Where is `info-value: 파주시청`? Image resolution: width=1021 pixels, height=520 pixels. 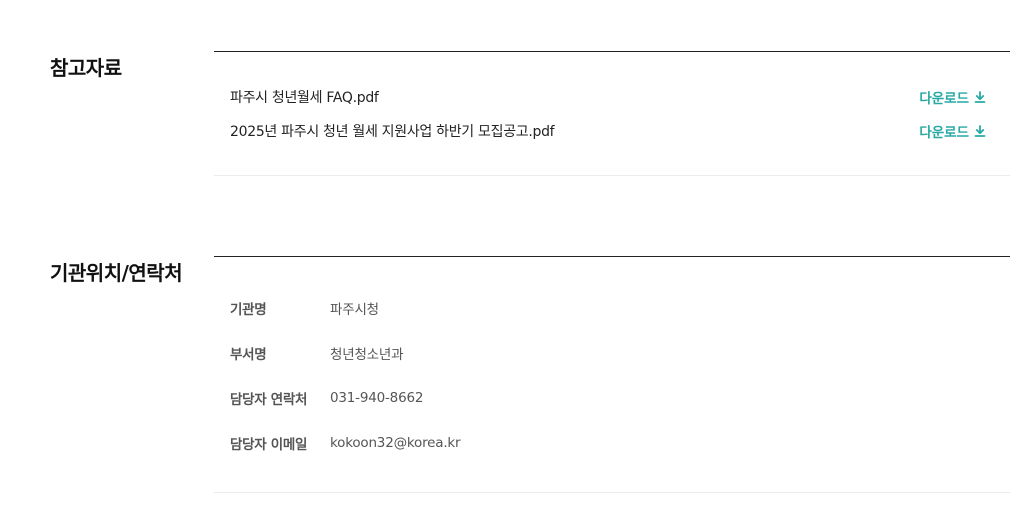
info-value: 파주시청 is located at coordinates (354, 310).